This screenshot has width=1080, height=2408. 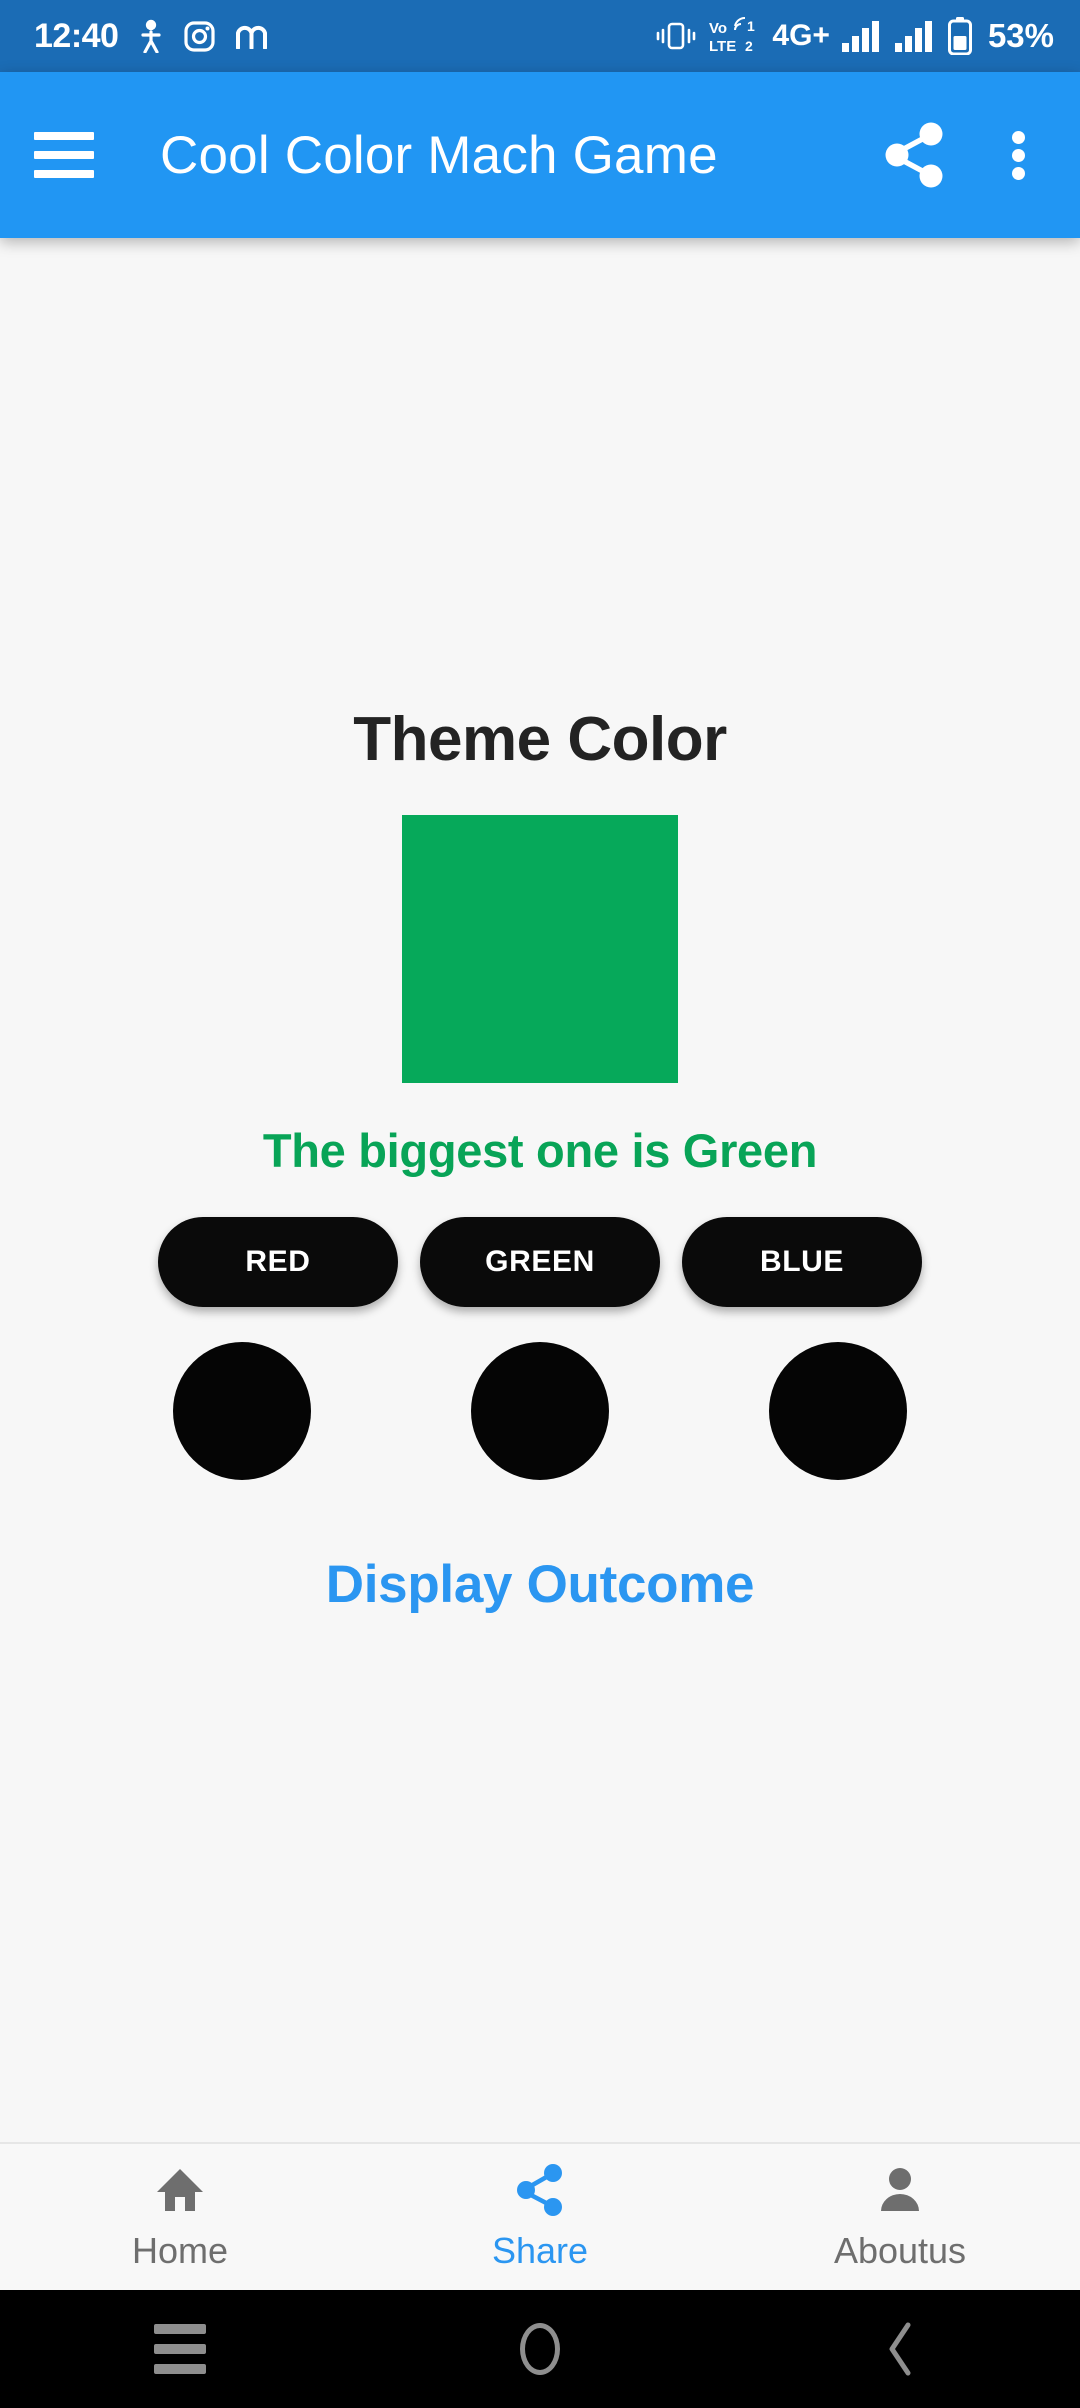 I want to click on vibrate-icon, so click(x=676, y=36).